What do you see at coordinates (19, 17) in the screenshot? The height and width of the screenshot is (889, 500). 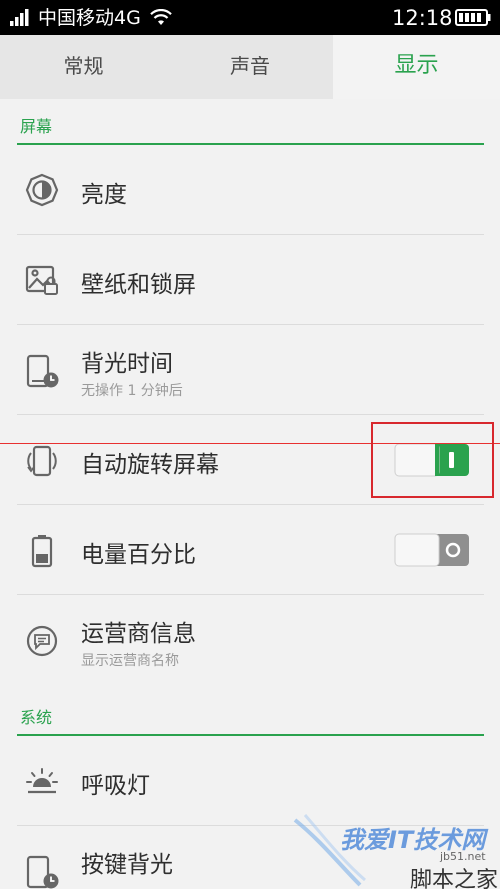 I see `signal-icon` at bounding box center [19, 17].